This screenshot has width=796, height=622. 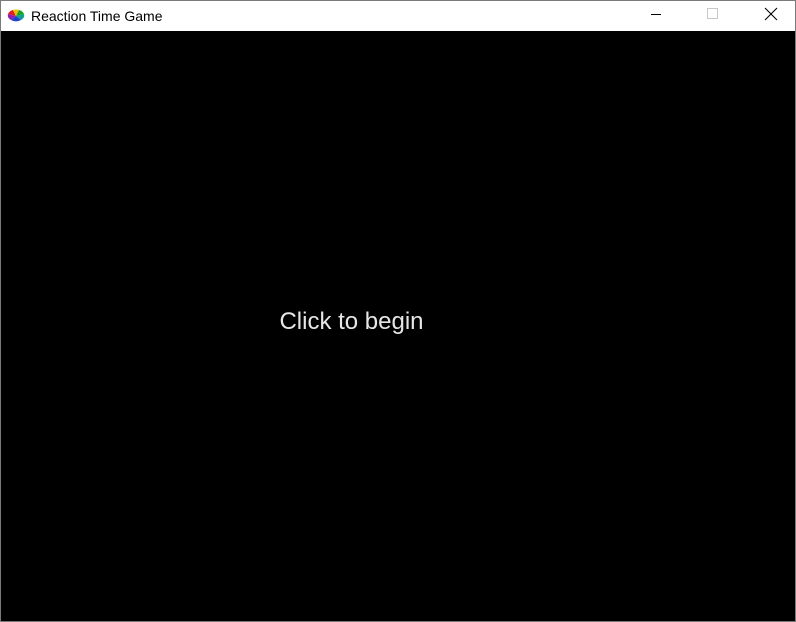 What do you see at coordinates (16, 16) in the screenshot?
I see `color-wheel-icon` at bounding box center [16, 16].